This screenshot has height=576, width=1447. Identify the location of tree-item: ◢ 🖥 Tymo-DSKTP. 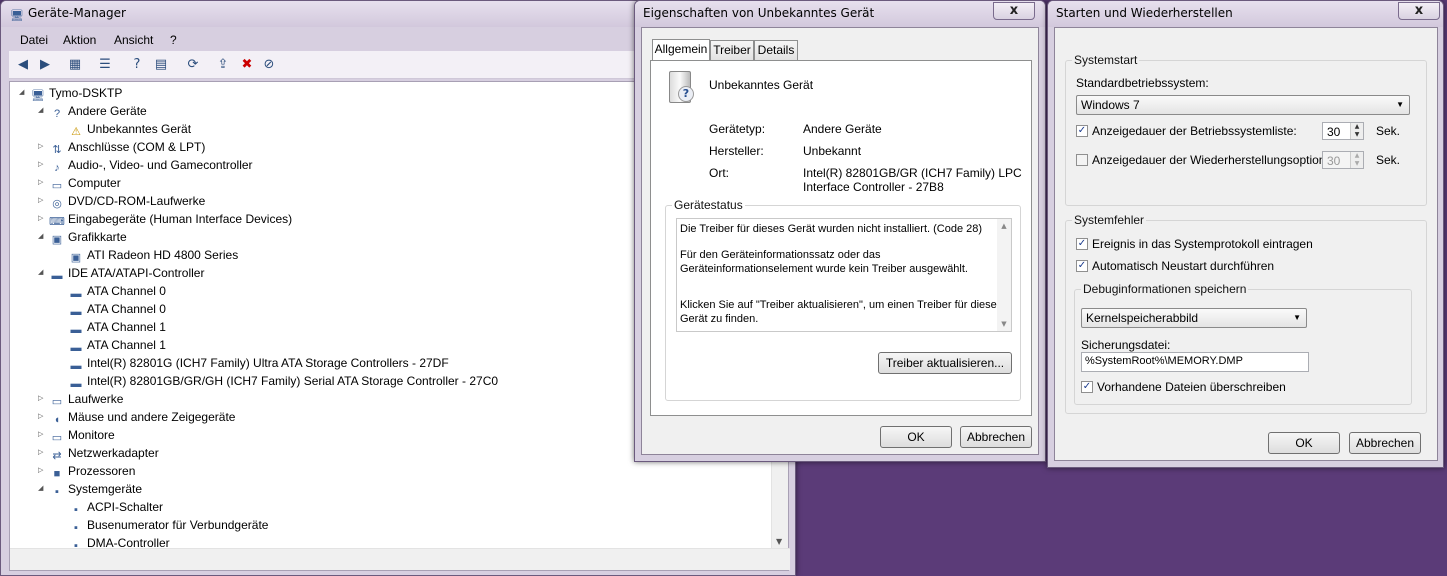
(70, 93).